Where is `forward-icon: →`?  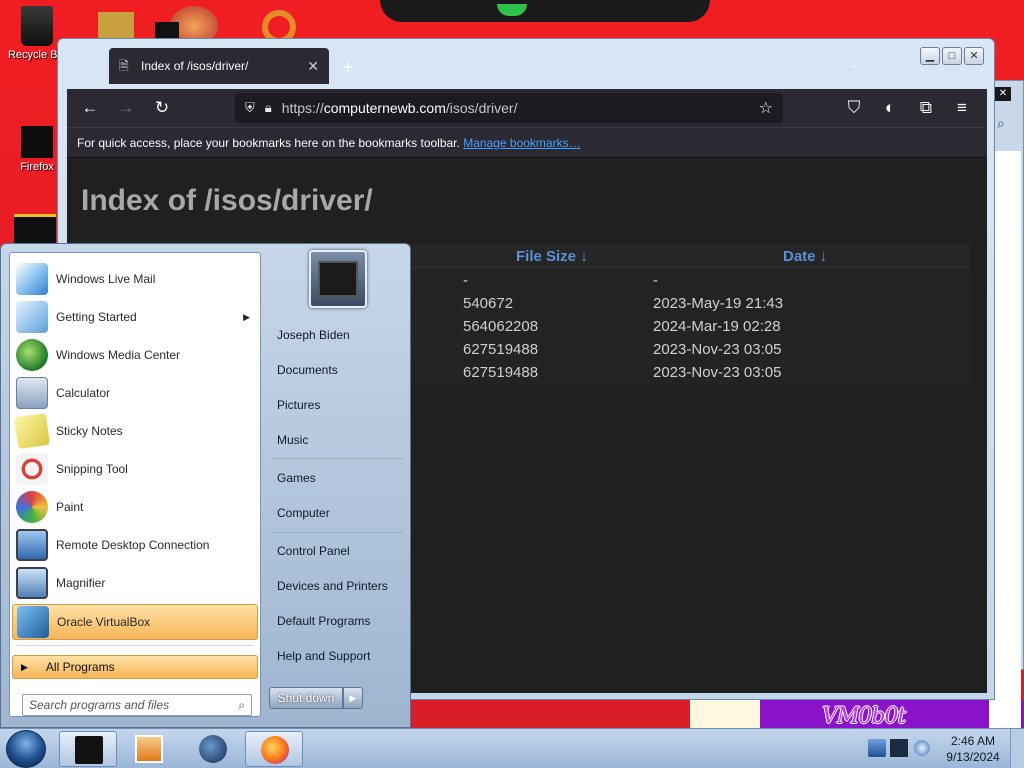
forward-icon: → is located at coordinates (126, 108).